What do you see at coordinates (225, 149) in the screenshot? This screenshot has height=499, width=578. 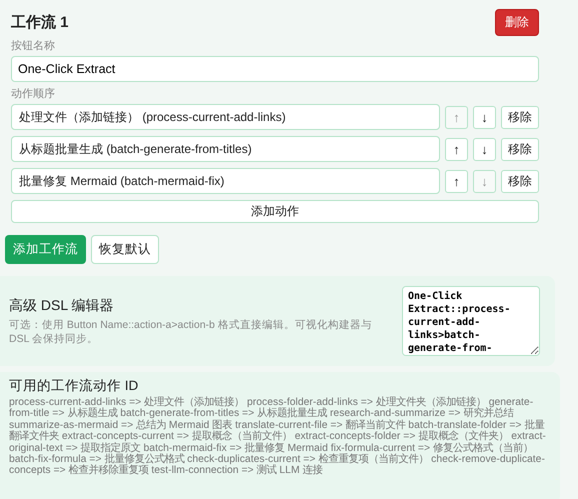 I see `action-select: 从标题批量生成 (batch-generate-from-titles)` at bounding box center [225, 149].